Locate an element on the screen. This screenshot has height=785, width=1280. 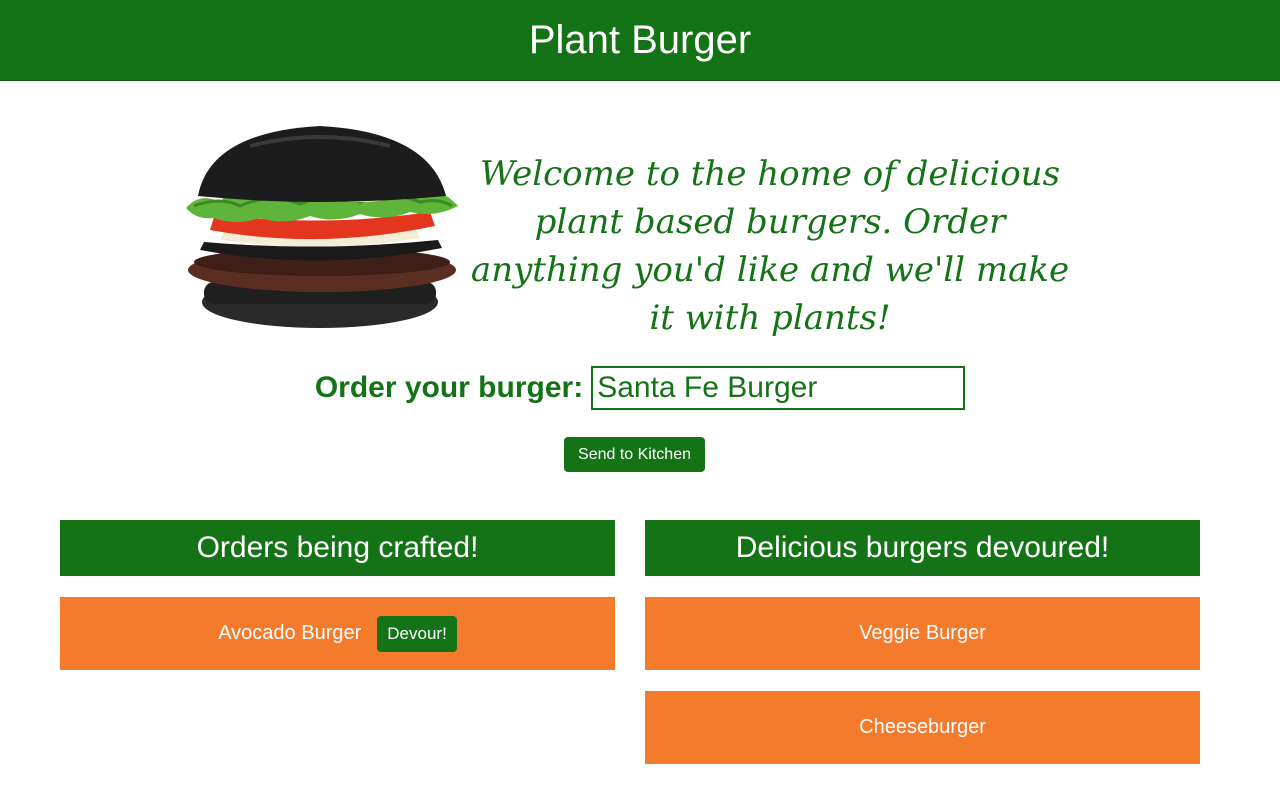
order-form: Order your burger: is located at coordinates (640, 388).